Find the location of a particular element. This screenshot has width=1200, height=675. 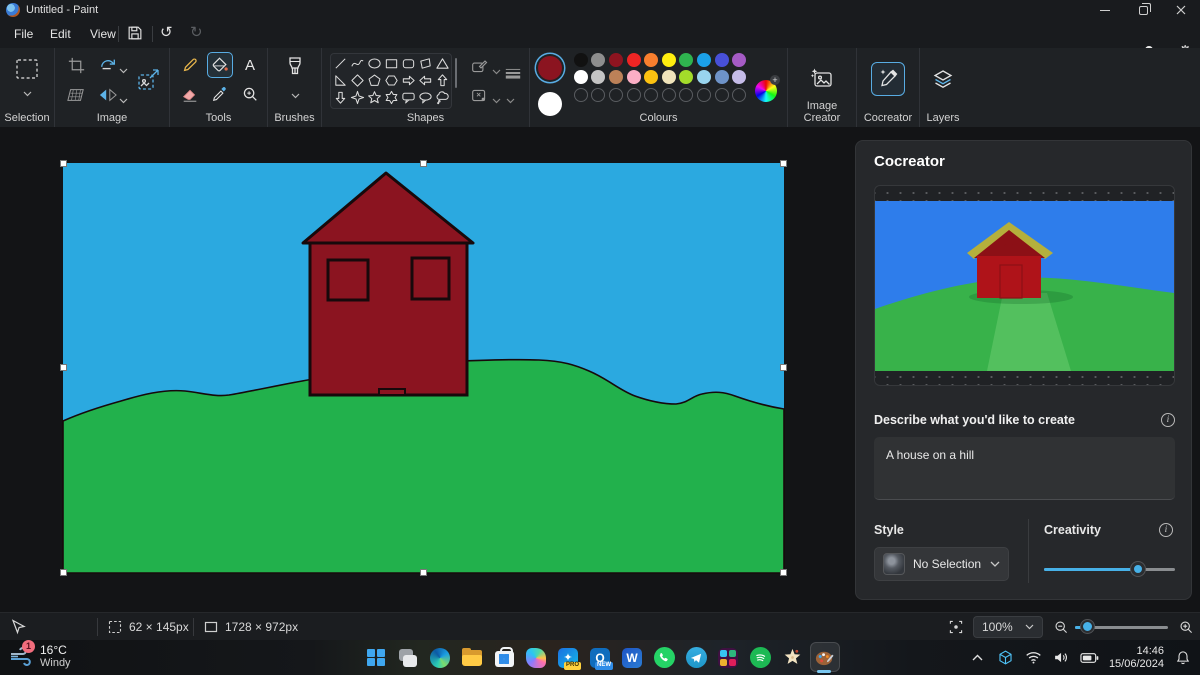

taskbar-app-file-explorer is located at coordinates (472, 657).